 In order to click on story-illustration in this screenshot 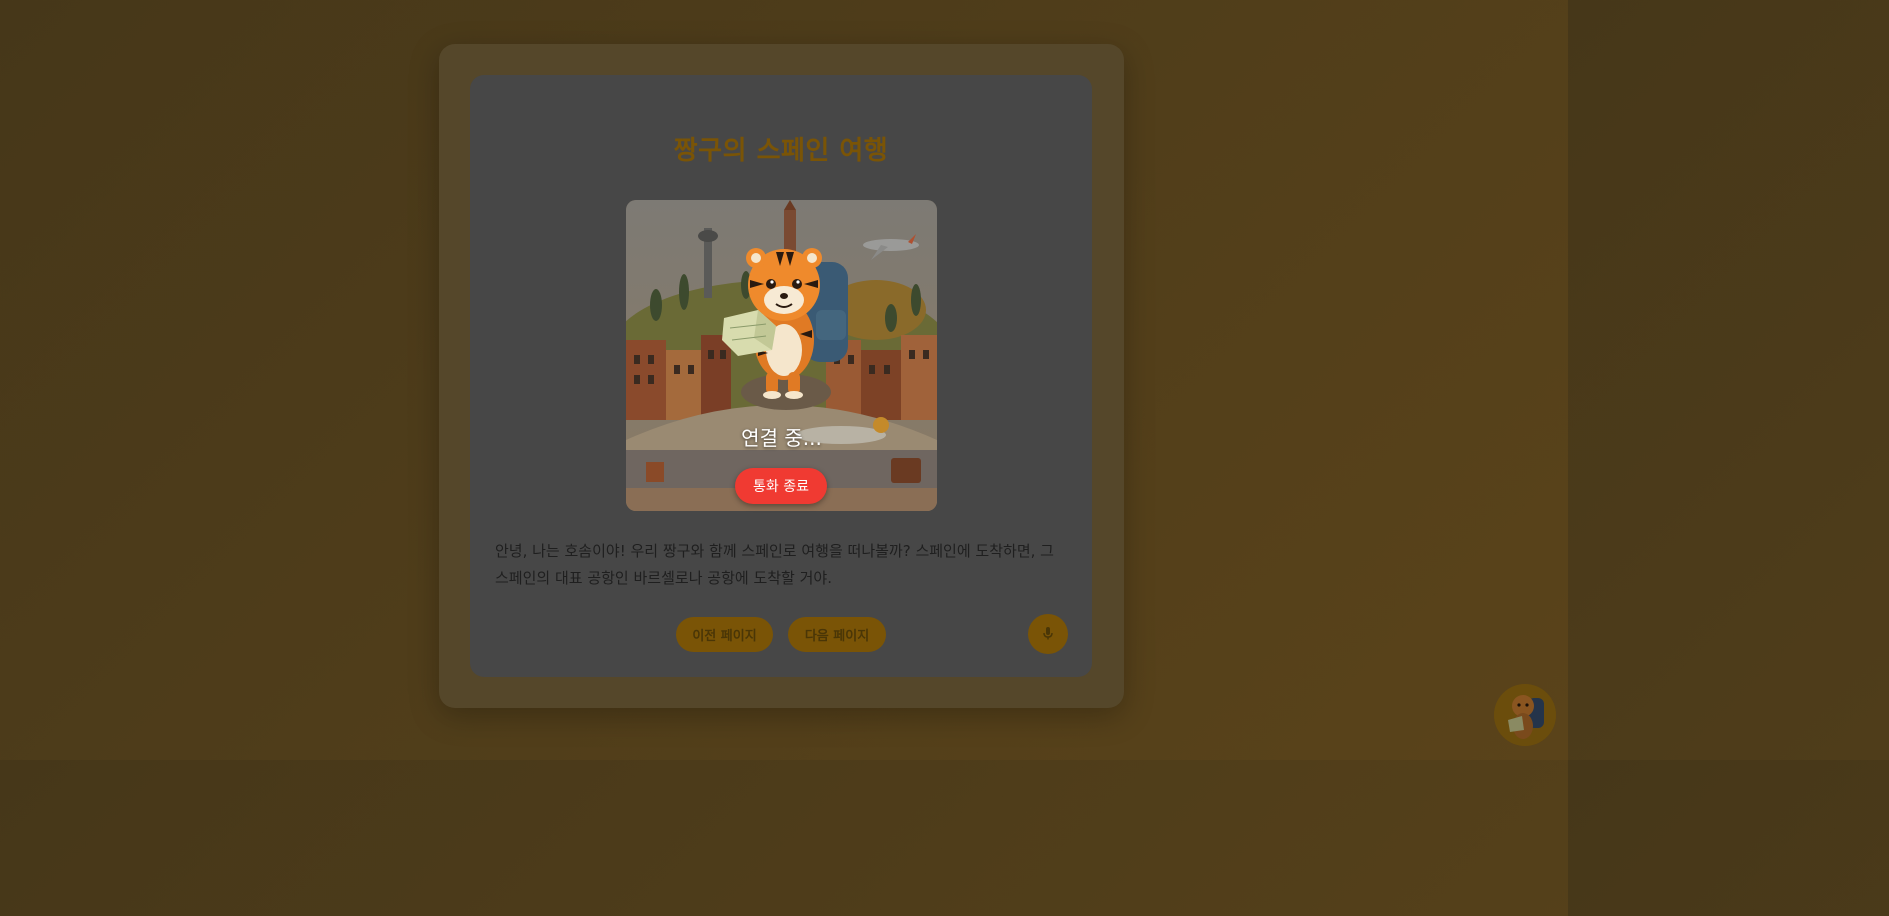, I will do `click(781, 355)`.